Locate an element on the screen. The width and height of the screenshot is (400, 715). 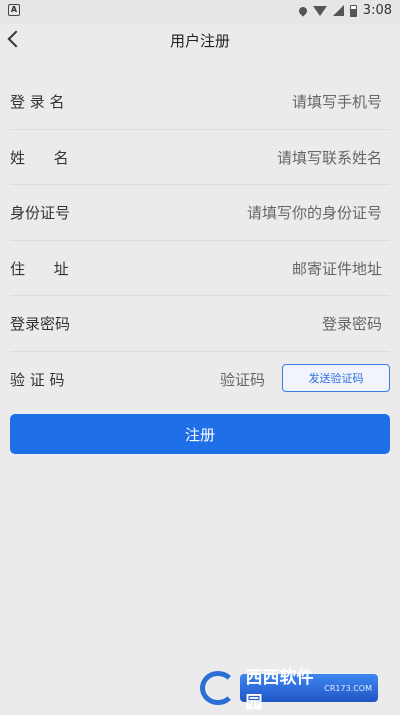
signal-icon is located at coordinates (338, 10).